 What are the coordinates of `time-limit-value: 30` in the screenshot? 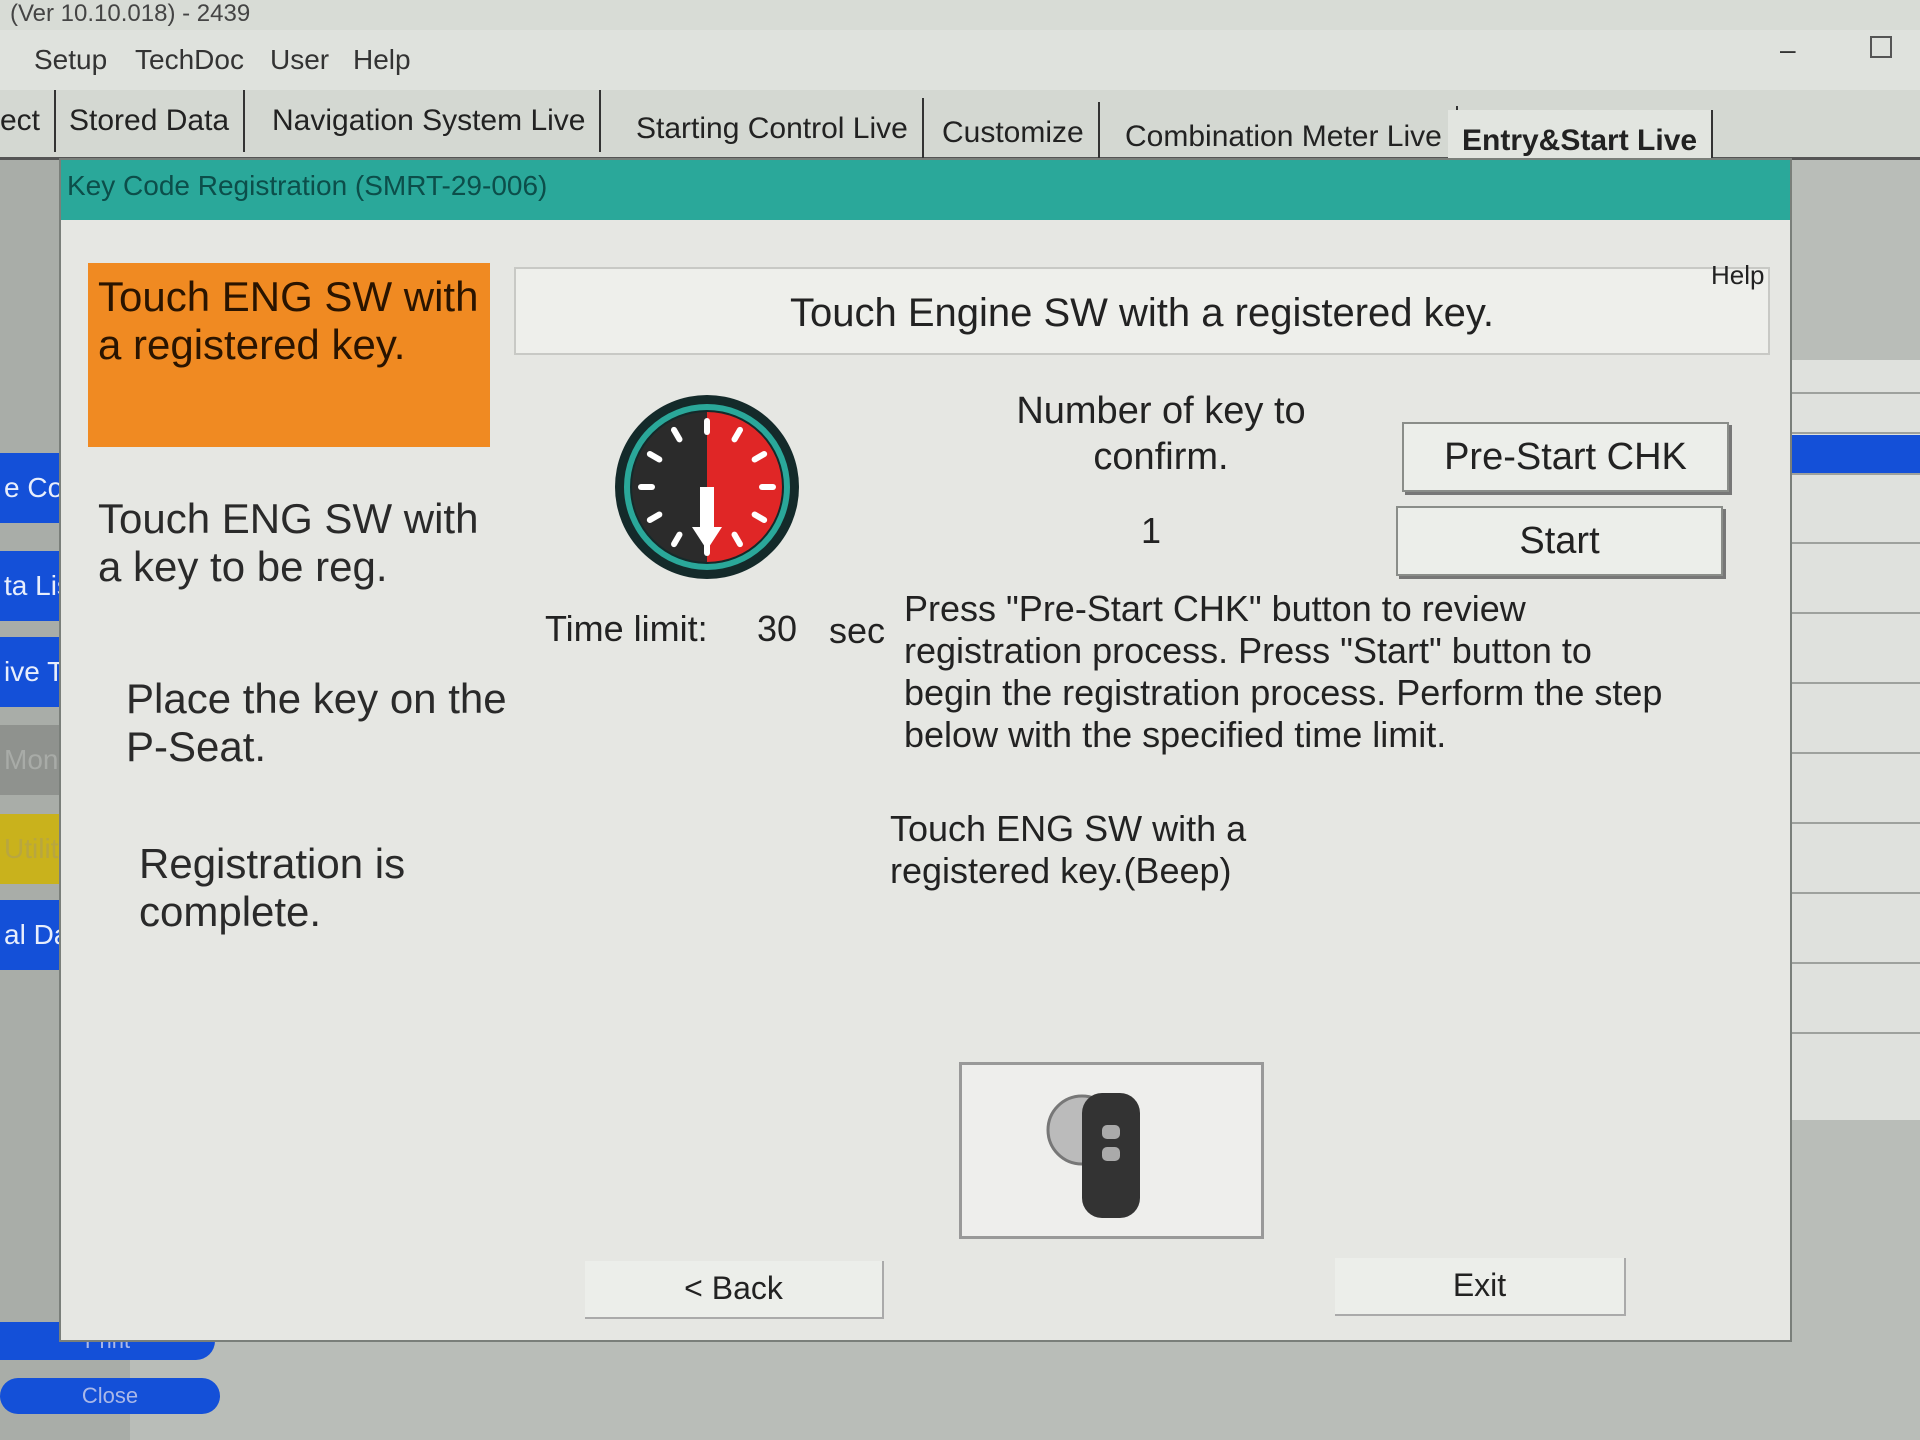 It's located at (777, 628).